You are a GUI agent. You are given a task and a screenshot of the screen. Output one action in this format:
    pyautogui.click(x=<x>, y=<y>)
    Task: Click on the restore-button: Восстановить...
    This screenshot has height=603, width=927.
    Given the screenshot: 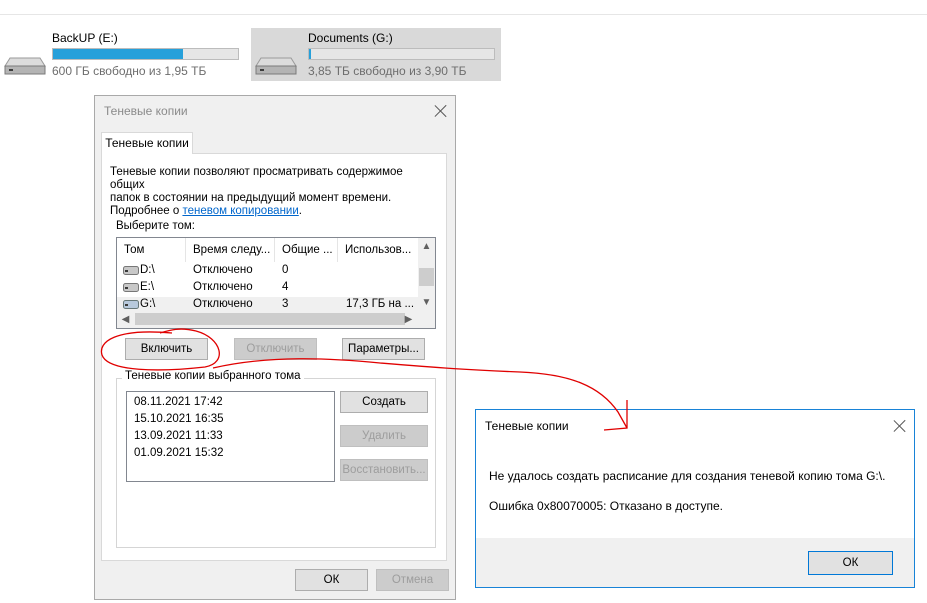 What is the action you would take?
    pyautogui.click(x=384, y=470)
    